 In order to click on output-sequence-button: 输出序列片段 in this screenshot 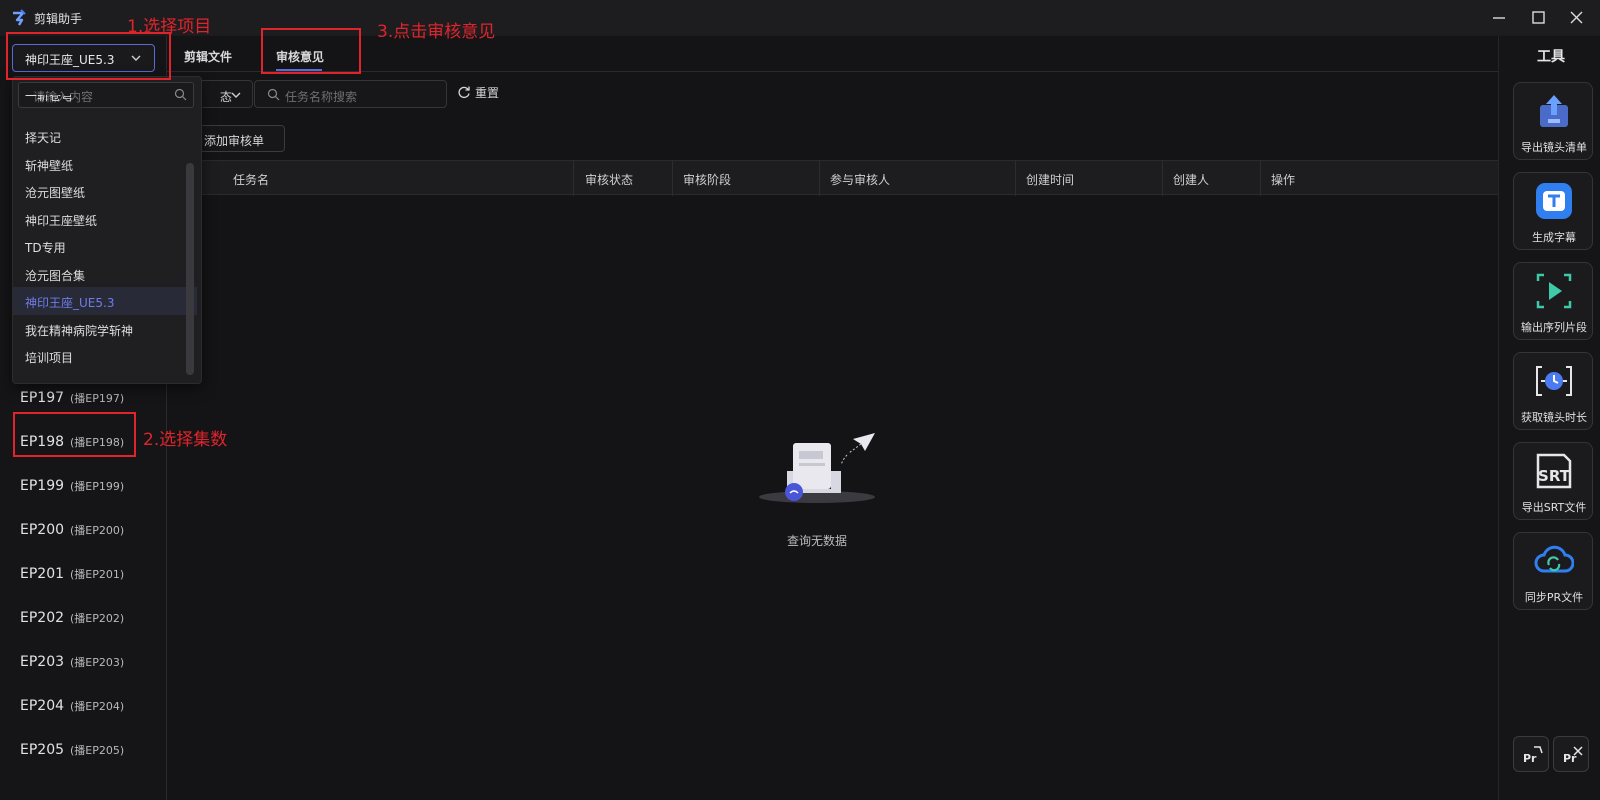, I will do `click(1553, 301)`.